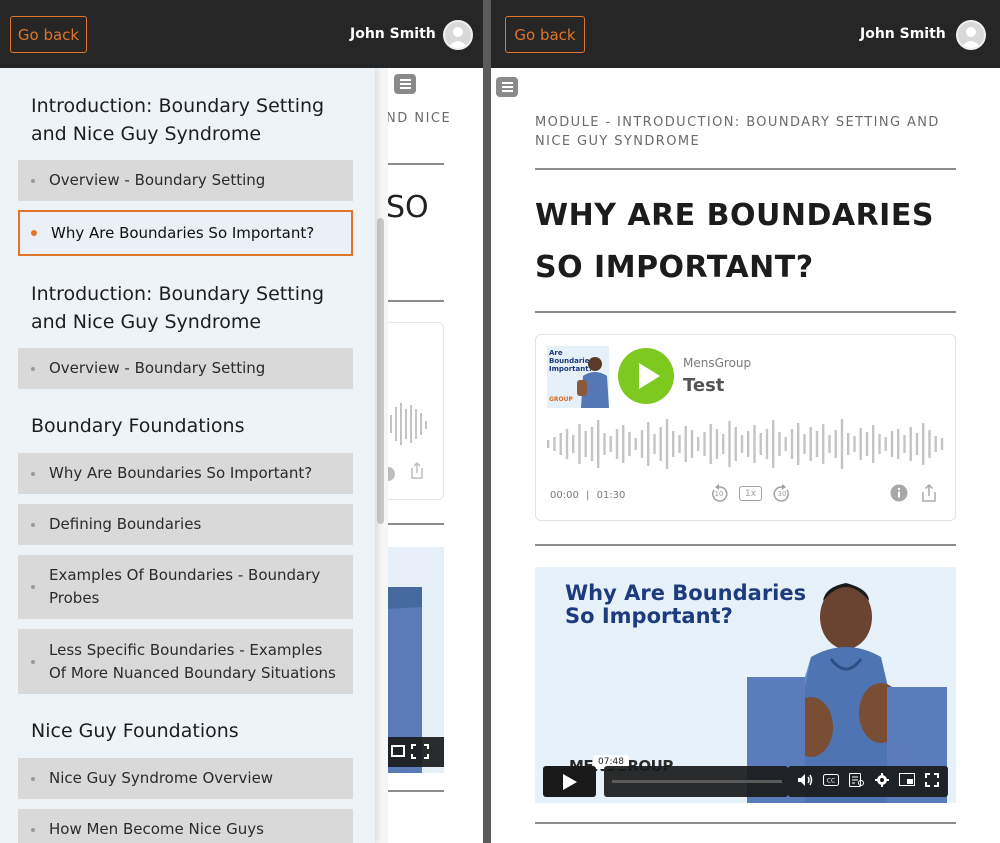  I want to click on volume-icon, so click(805, 782).